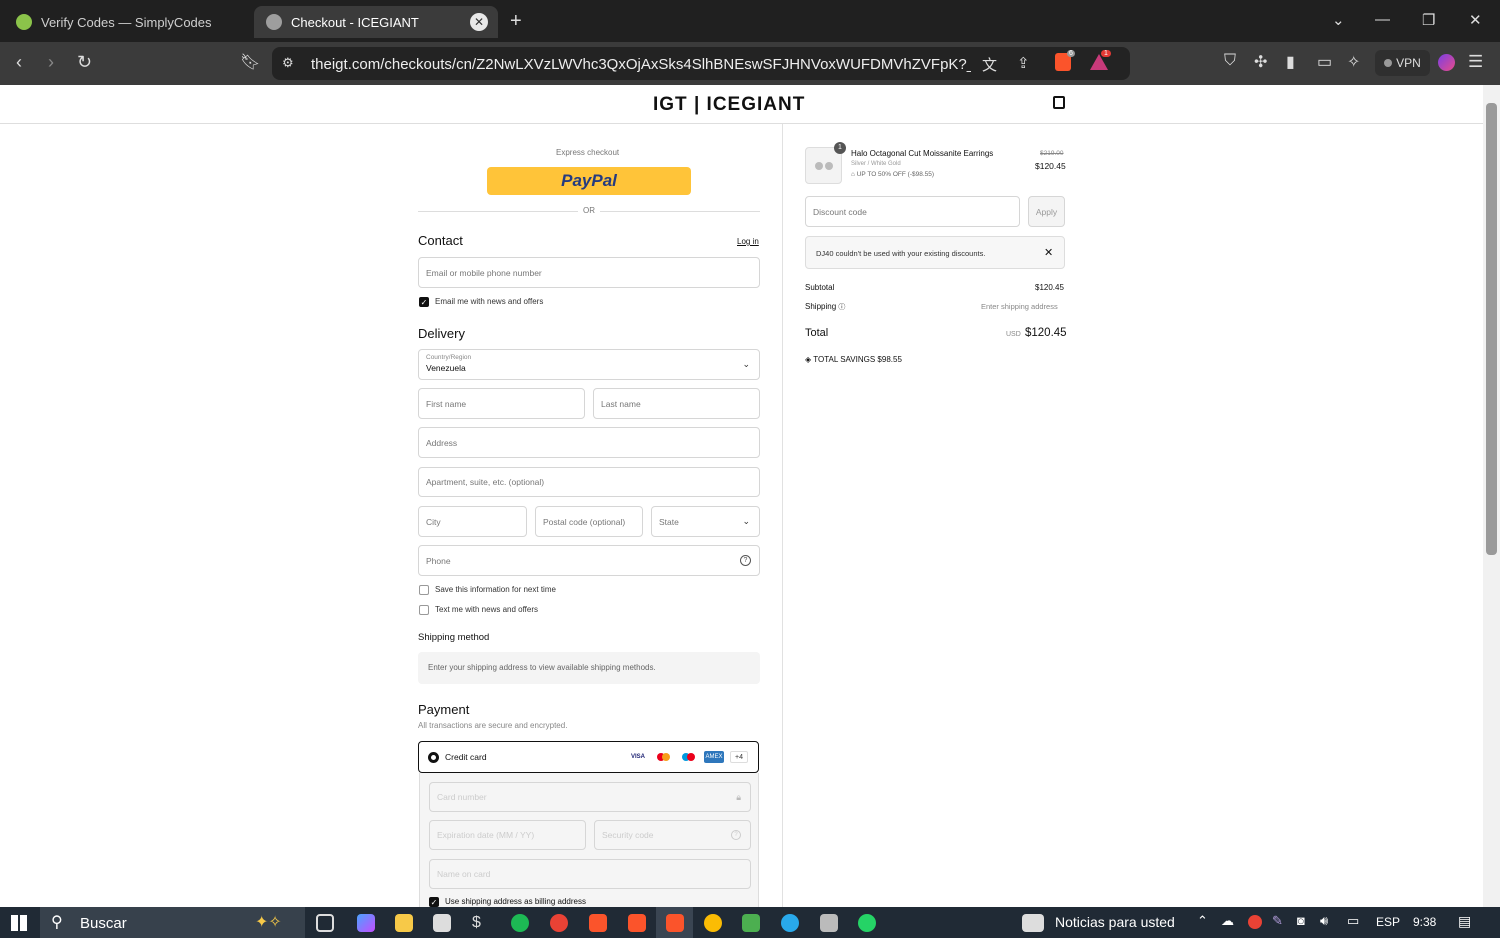 This screenshot has height=938, width=1500. I want to click on close-icon: ✕, so click(1048, 252).